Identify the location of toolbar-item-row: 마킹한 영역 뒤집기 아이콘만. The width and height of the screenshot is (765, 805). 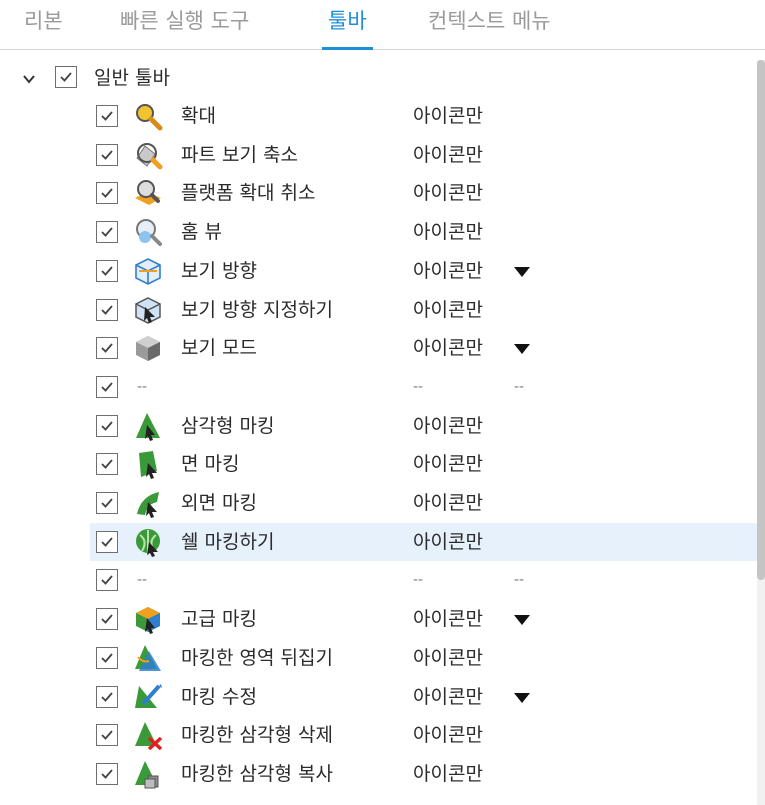
(382, 658).